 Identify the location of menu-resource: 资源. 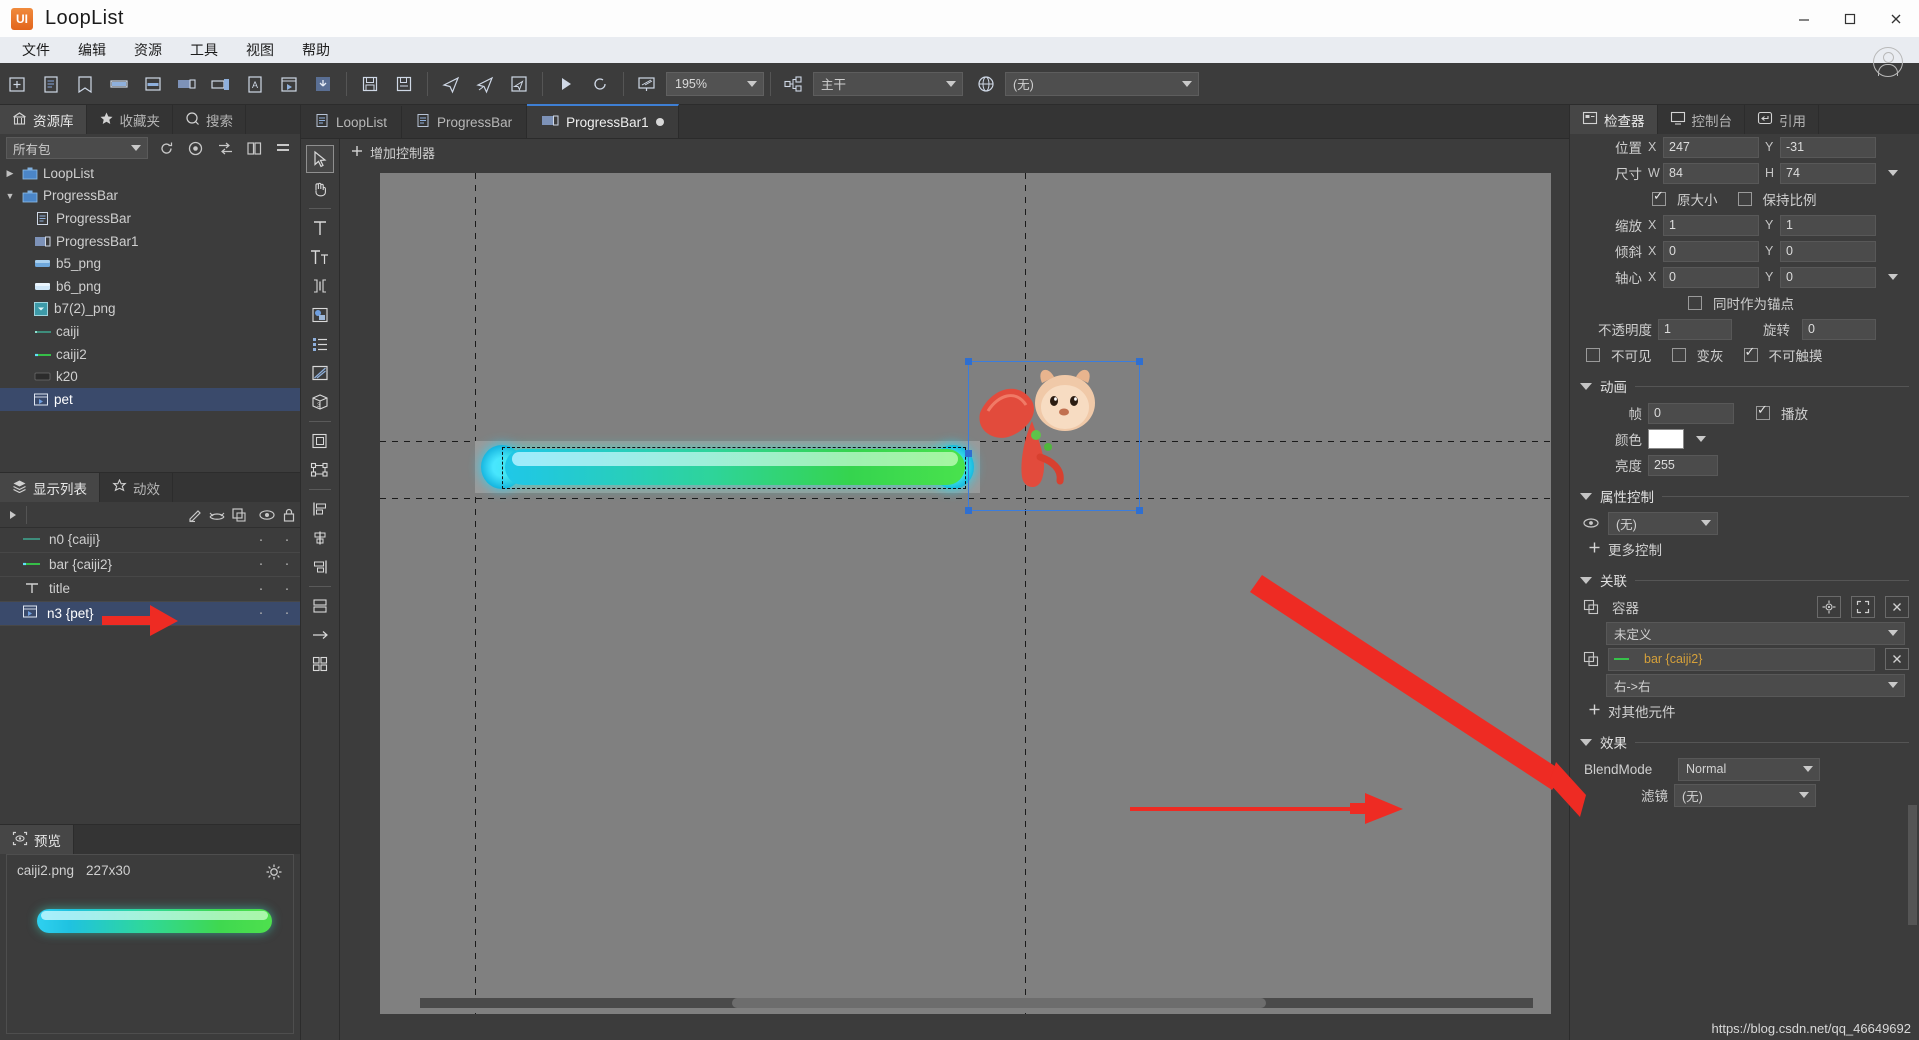
(148, 50).